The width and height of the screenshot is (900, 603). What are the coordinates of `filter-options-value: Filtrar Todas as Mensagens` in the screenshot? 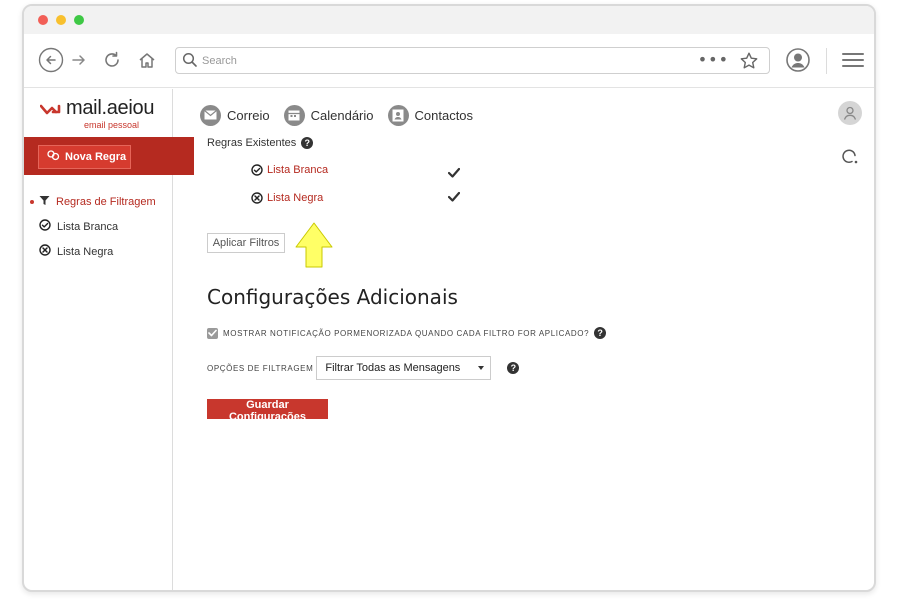 It's located at (393, 368).